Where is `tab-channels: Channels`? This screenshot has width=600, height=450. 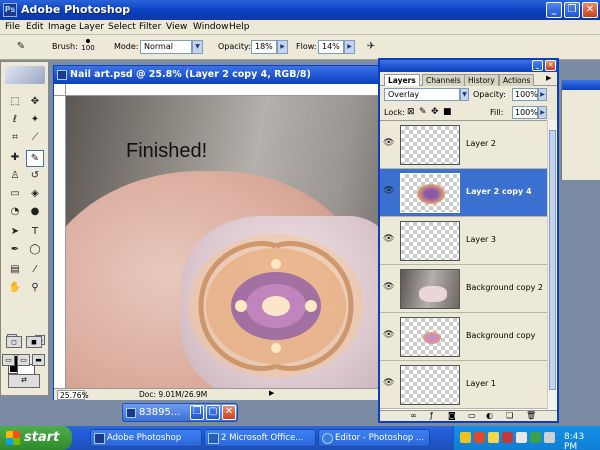
tab-channels: Channels is located at coordinates (443, 80).